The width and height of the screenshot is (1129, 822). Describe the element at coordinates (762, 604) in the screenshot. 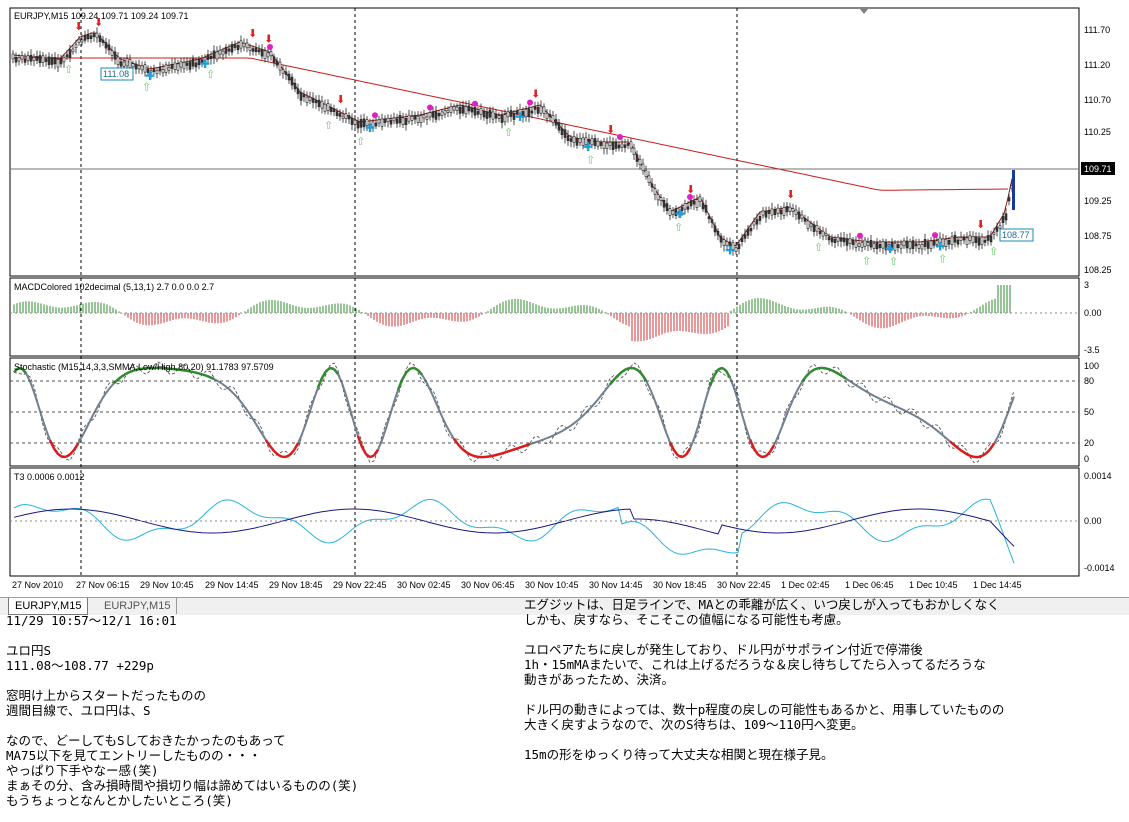

I see `note-line: エグジットは、日足ラインで、MAとの乖離が広く、いつ戻しが入ってもおかしくなく` at that location.